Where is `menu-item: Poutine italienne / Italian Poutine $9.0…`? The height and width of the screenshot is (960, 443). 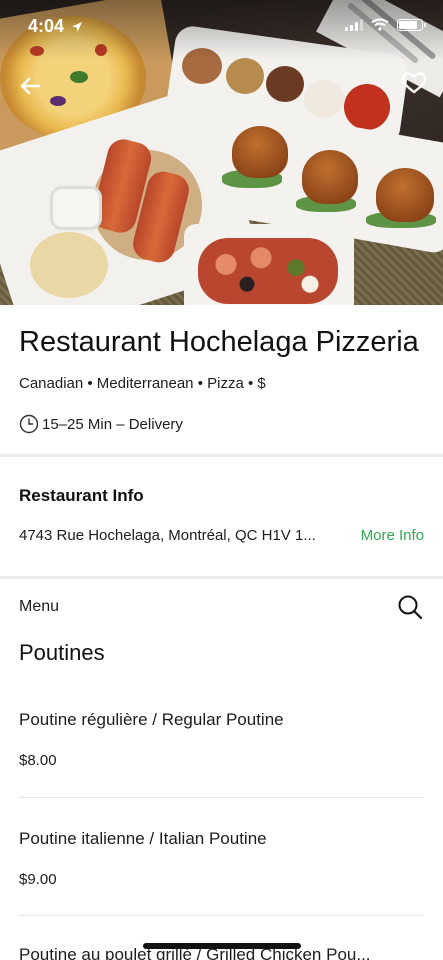 menu-item: Poutine italienne / Italian Poutine $9.0… is located at coordinates (221, 858).